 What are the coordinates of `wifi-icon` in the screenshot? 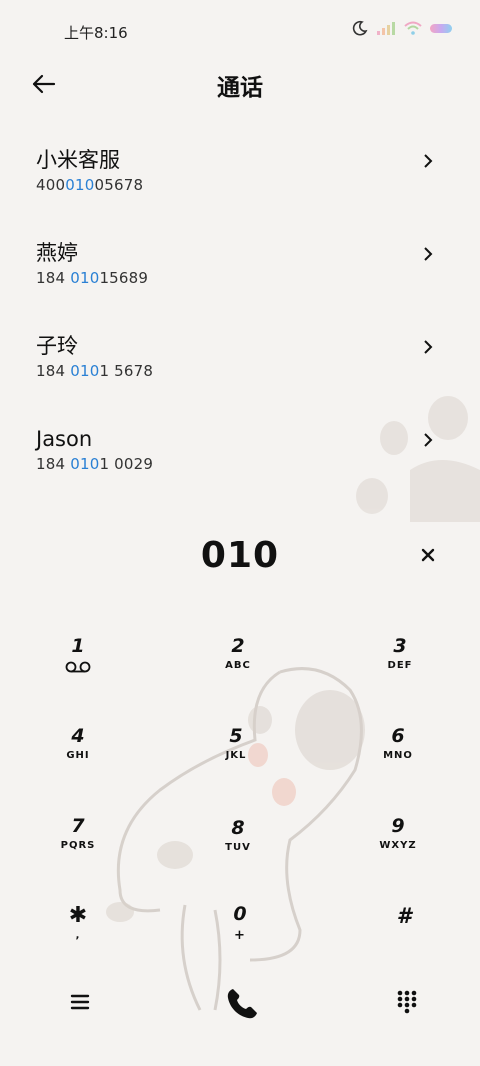 It's located at (413, 28).